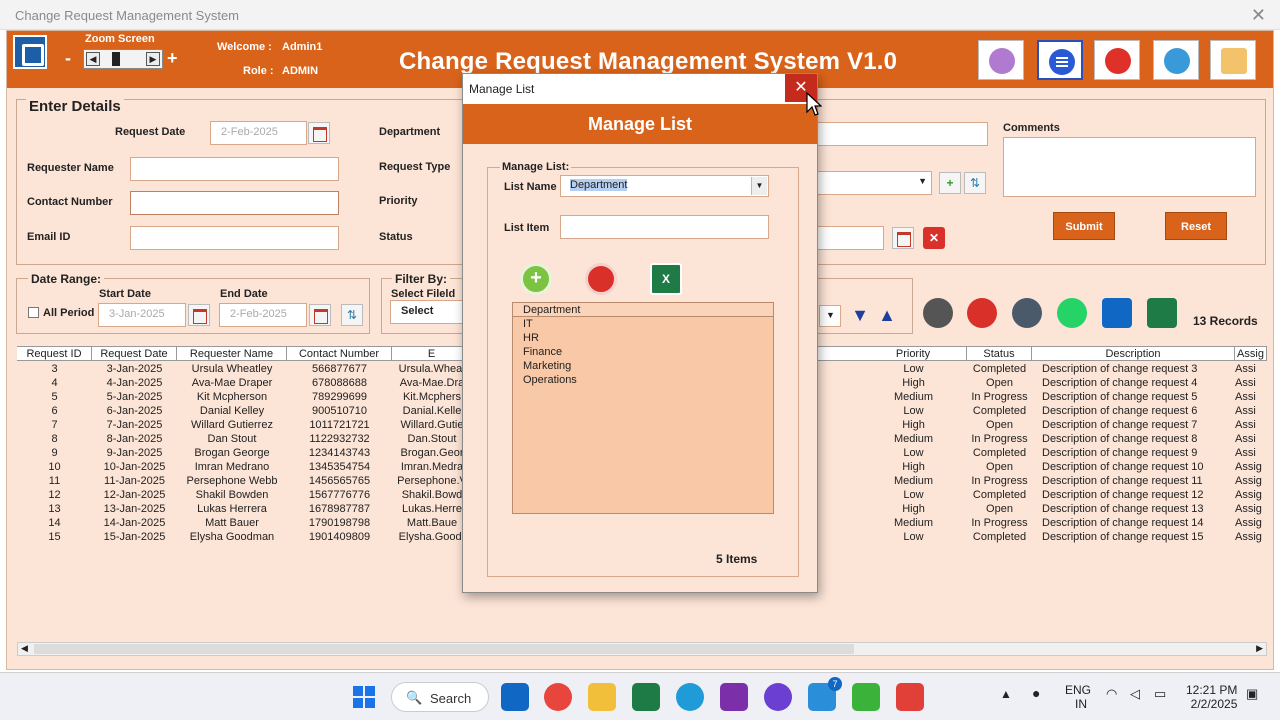 The image size is (1280, 720). Describe the element at coordinates (153, 59) in the screenshot. I see `zoom-right-arrow-icon: ▶` at that location.